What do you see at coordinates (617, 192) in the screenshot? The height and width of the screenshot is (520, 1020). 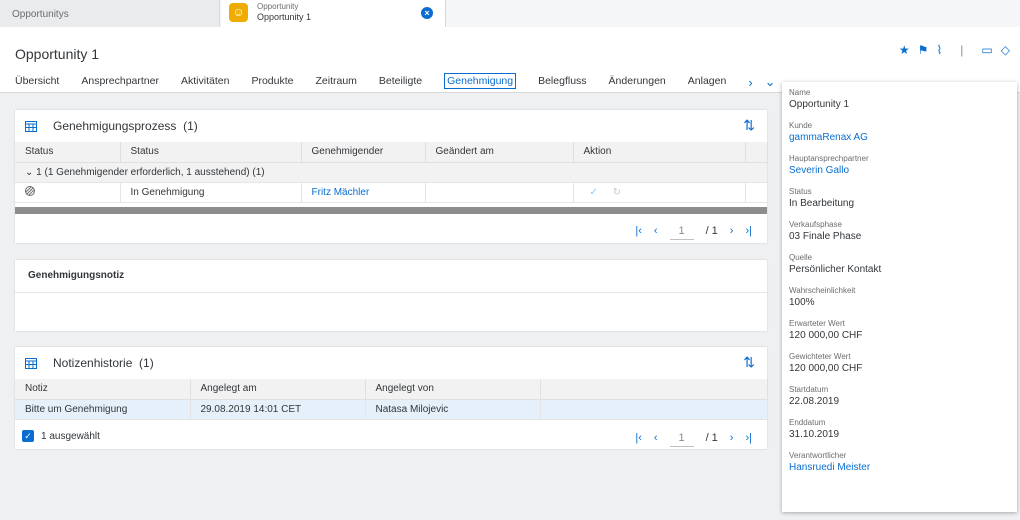 I see `reject-icon: ↻` at bounding box center [617, 192].